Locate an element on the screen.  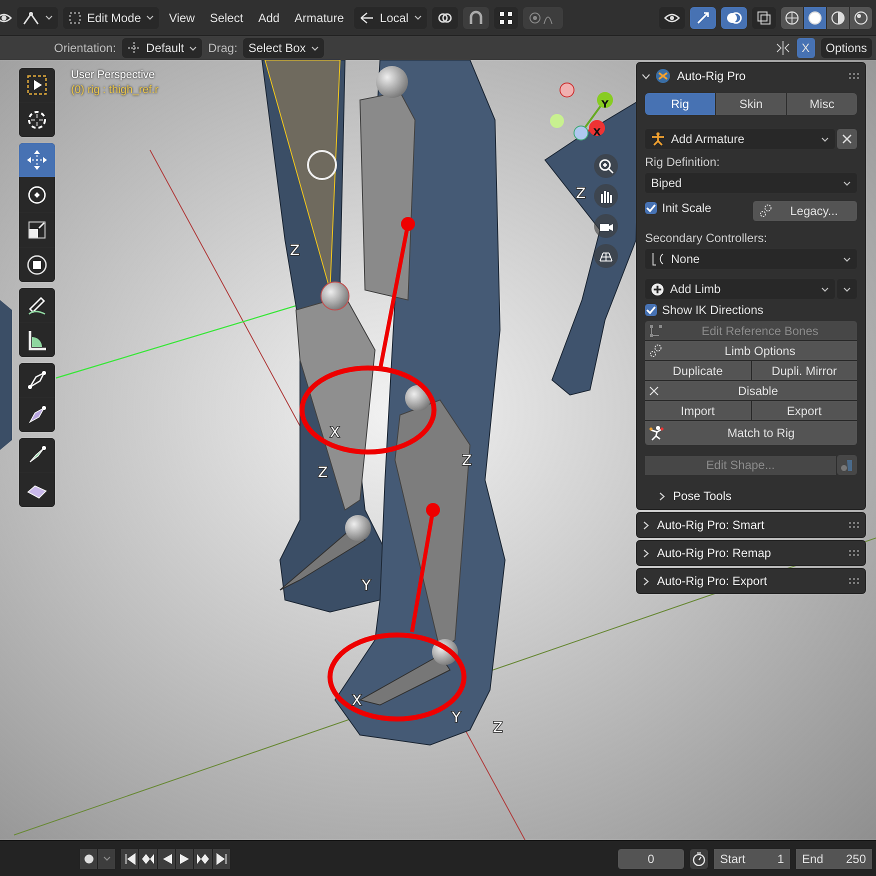
proportional-edit-button is located at coordinates (542, 17).